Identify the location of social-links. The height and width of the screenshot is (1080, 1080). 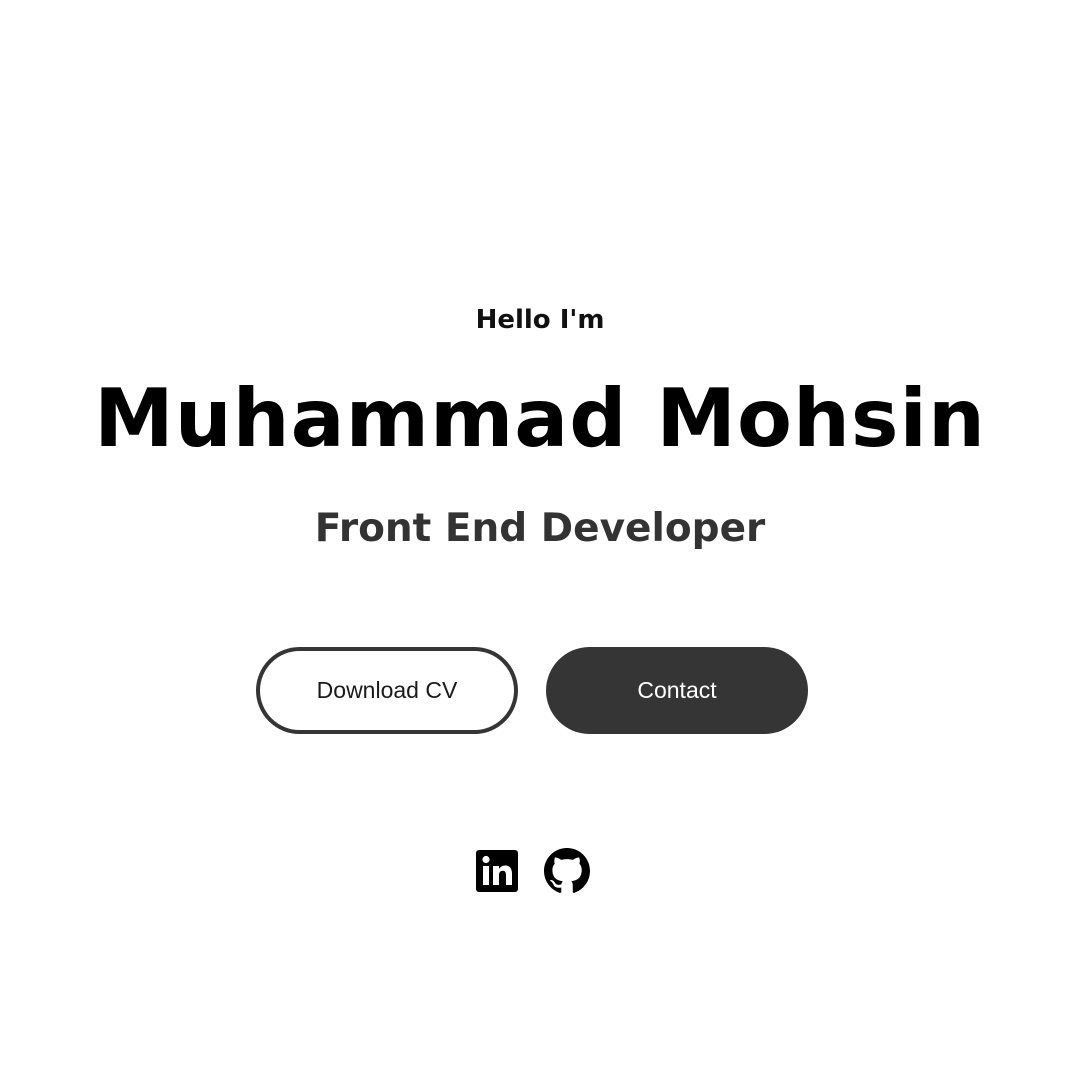
(532, 871).